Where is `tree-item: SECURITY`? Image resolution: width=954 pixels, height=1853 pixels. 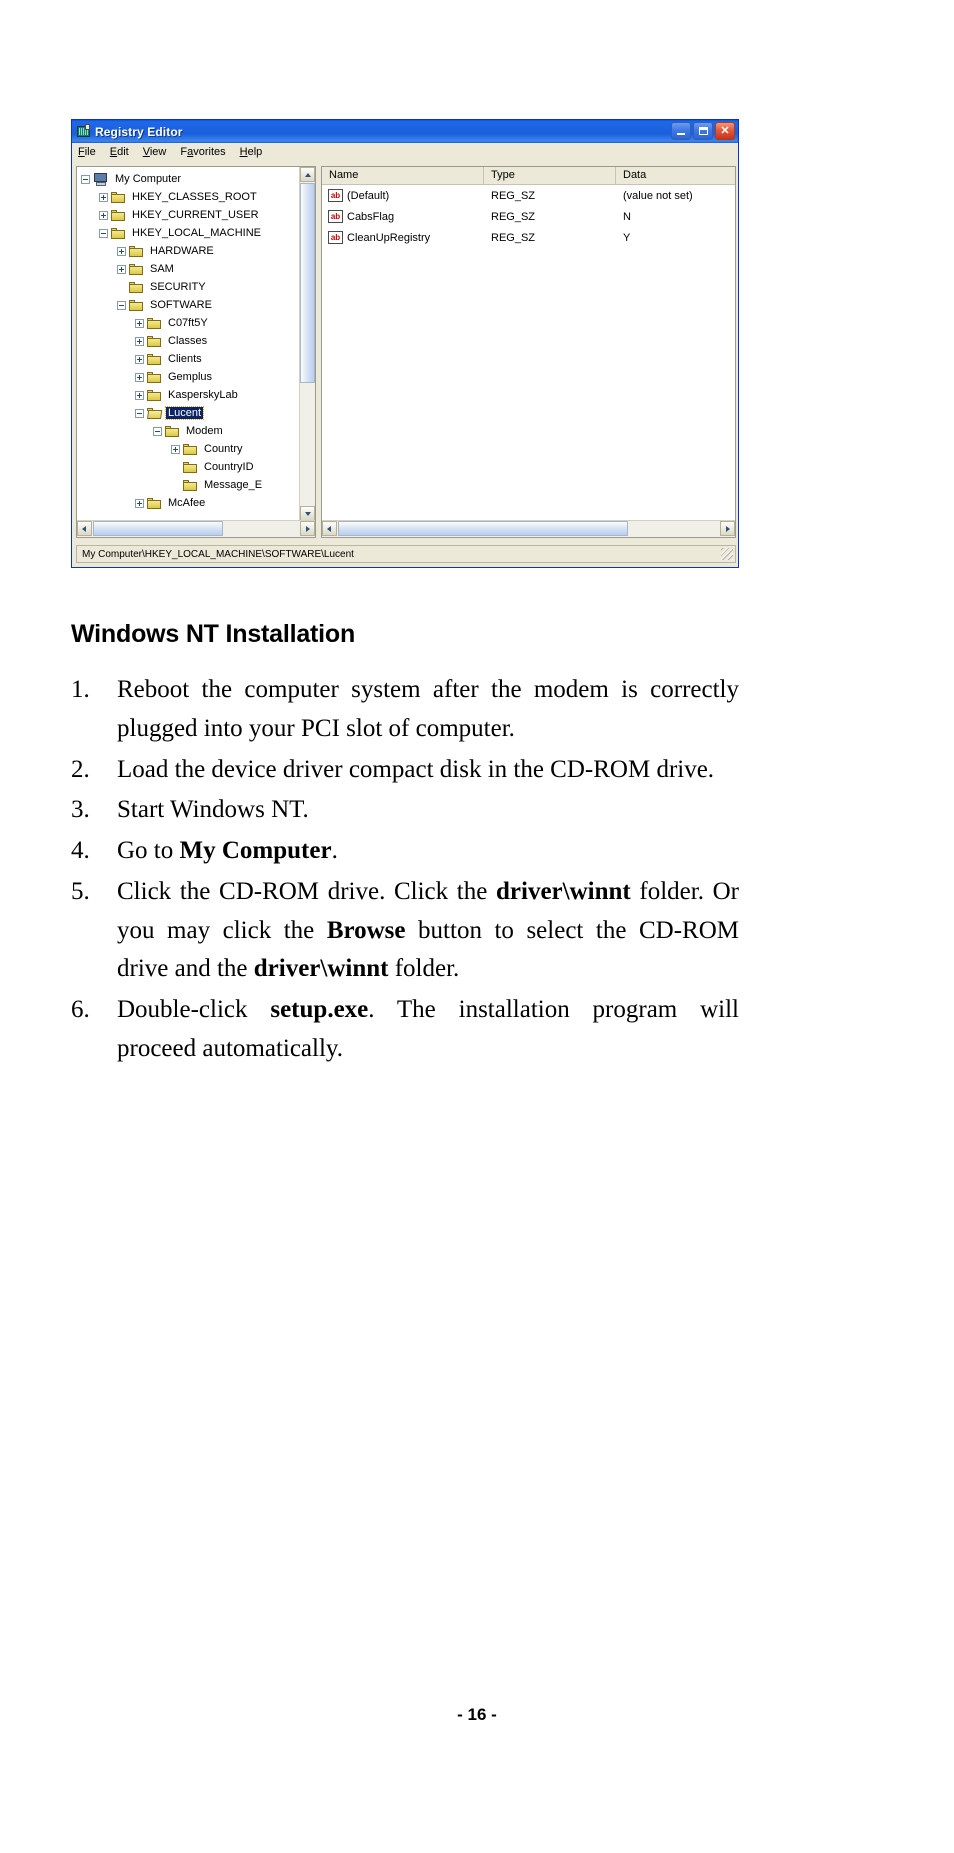 tree-item: SECURITY is located at coordinates (190, 287).